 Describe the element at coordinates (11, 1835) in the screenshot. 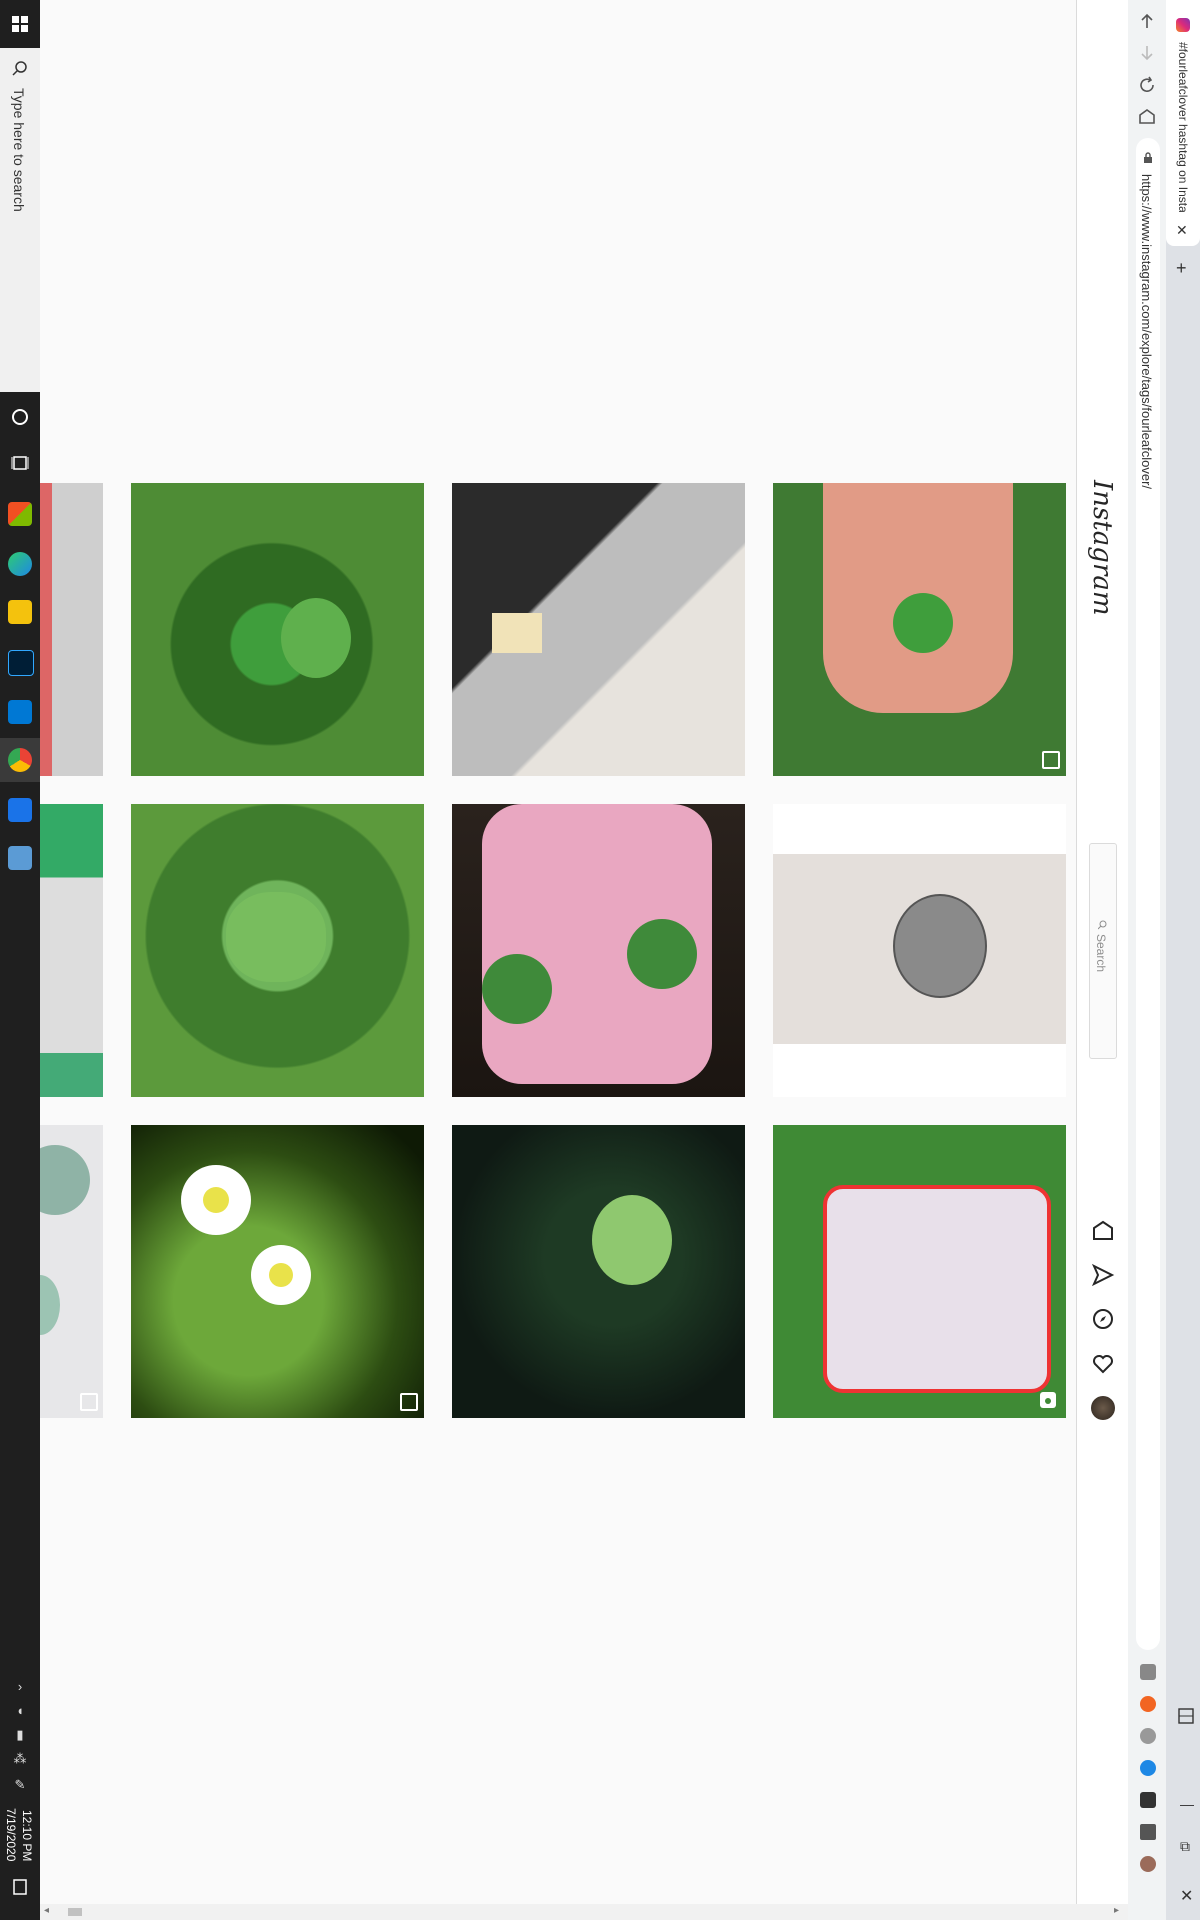

I see `clock-date: 7/19/2020` at that location.